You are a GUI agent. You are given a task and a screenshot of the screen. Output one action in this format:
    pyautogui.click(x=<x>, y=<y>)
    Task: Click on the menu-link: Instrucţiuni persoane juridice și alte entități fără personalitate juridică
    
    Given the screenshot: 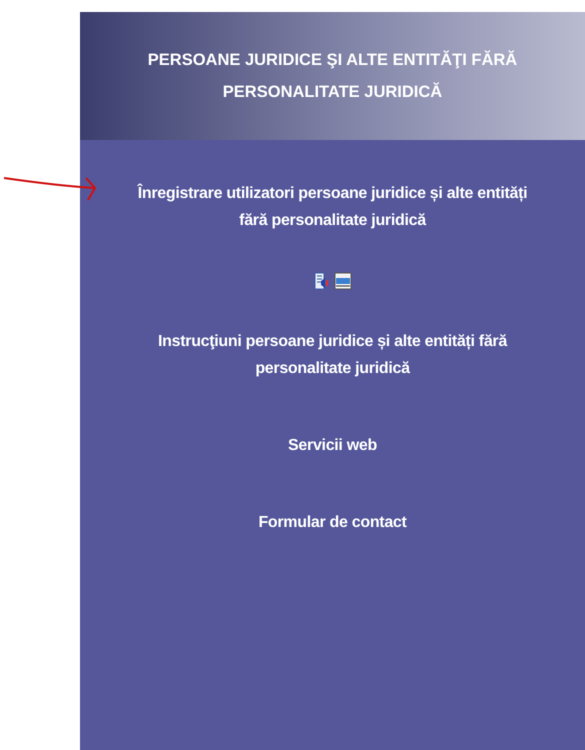 What is the action you would take?
    pyautogui.click(x=332, y=355)
    